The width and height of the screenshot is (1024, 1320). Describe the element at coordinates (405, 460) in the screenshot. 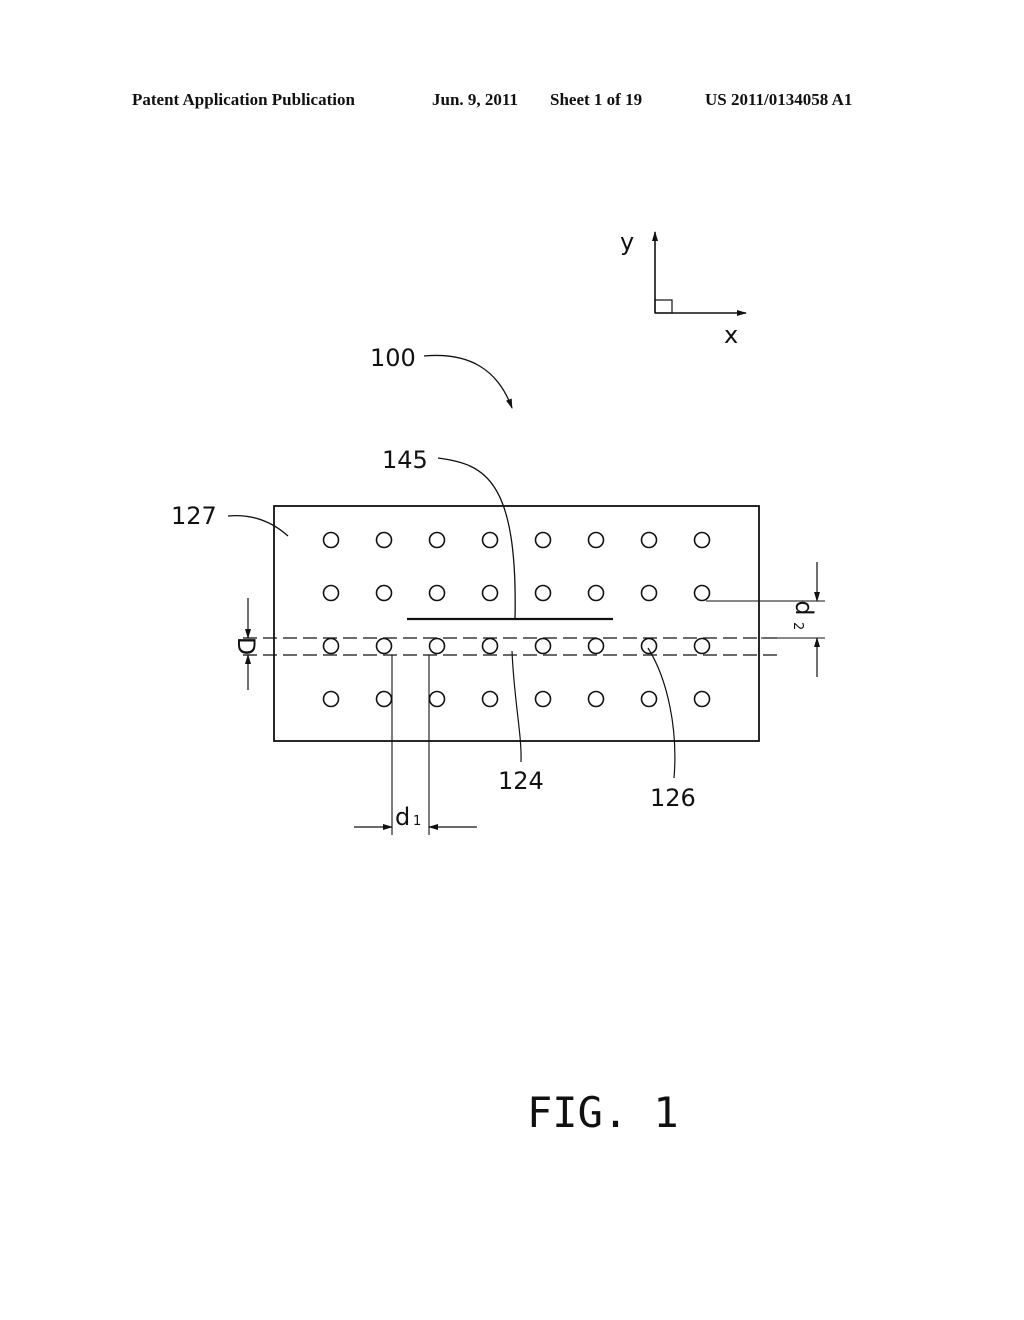

I see `ref-label-145: 145` at that location.